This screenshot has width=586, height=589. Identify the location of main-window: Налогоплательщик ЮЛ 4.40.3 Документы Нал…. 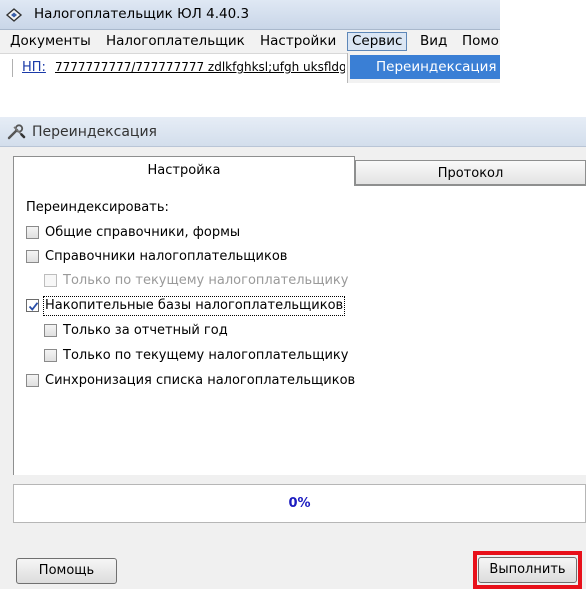
(250, 44).